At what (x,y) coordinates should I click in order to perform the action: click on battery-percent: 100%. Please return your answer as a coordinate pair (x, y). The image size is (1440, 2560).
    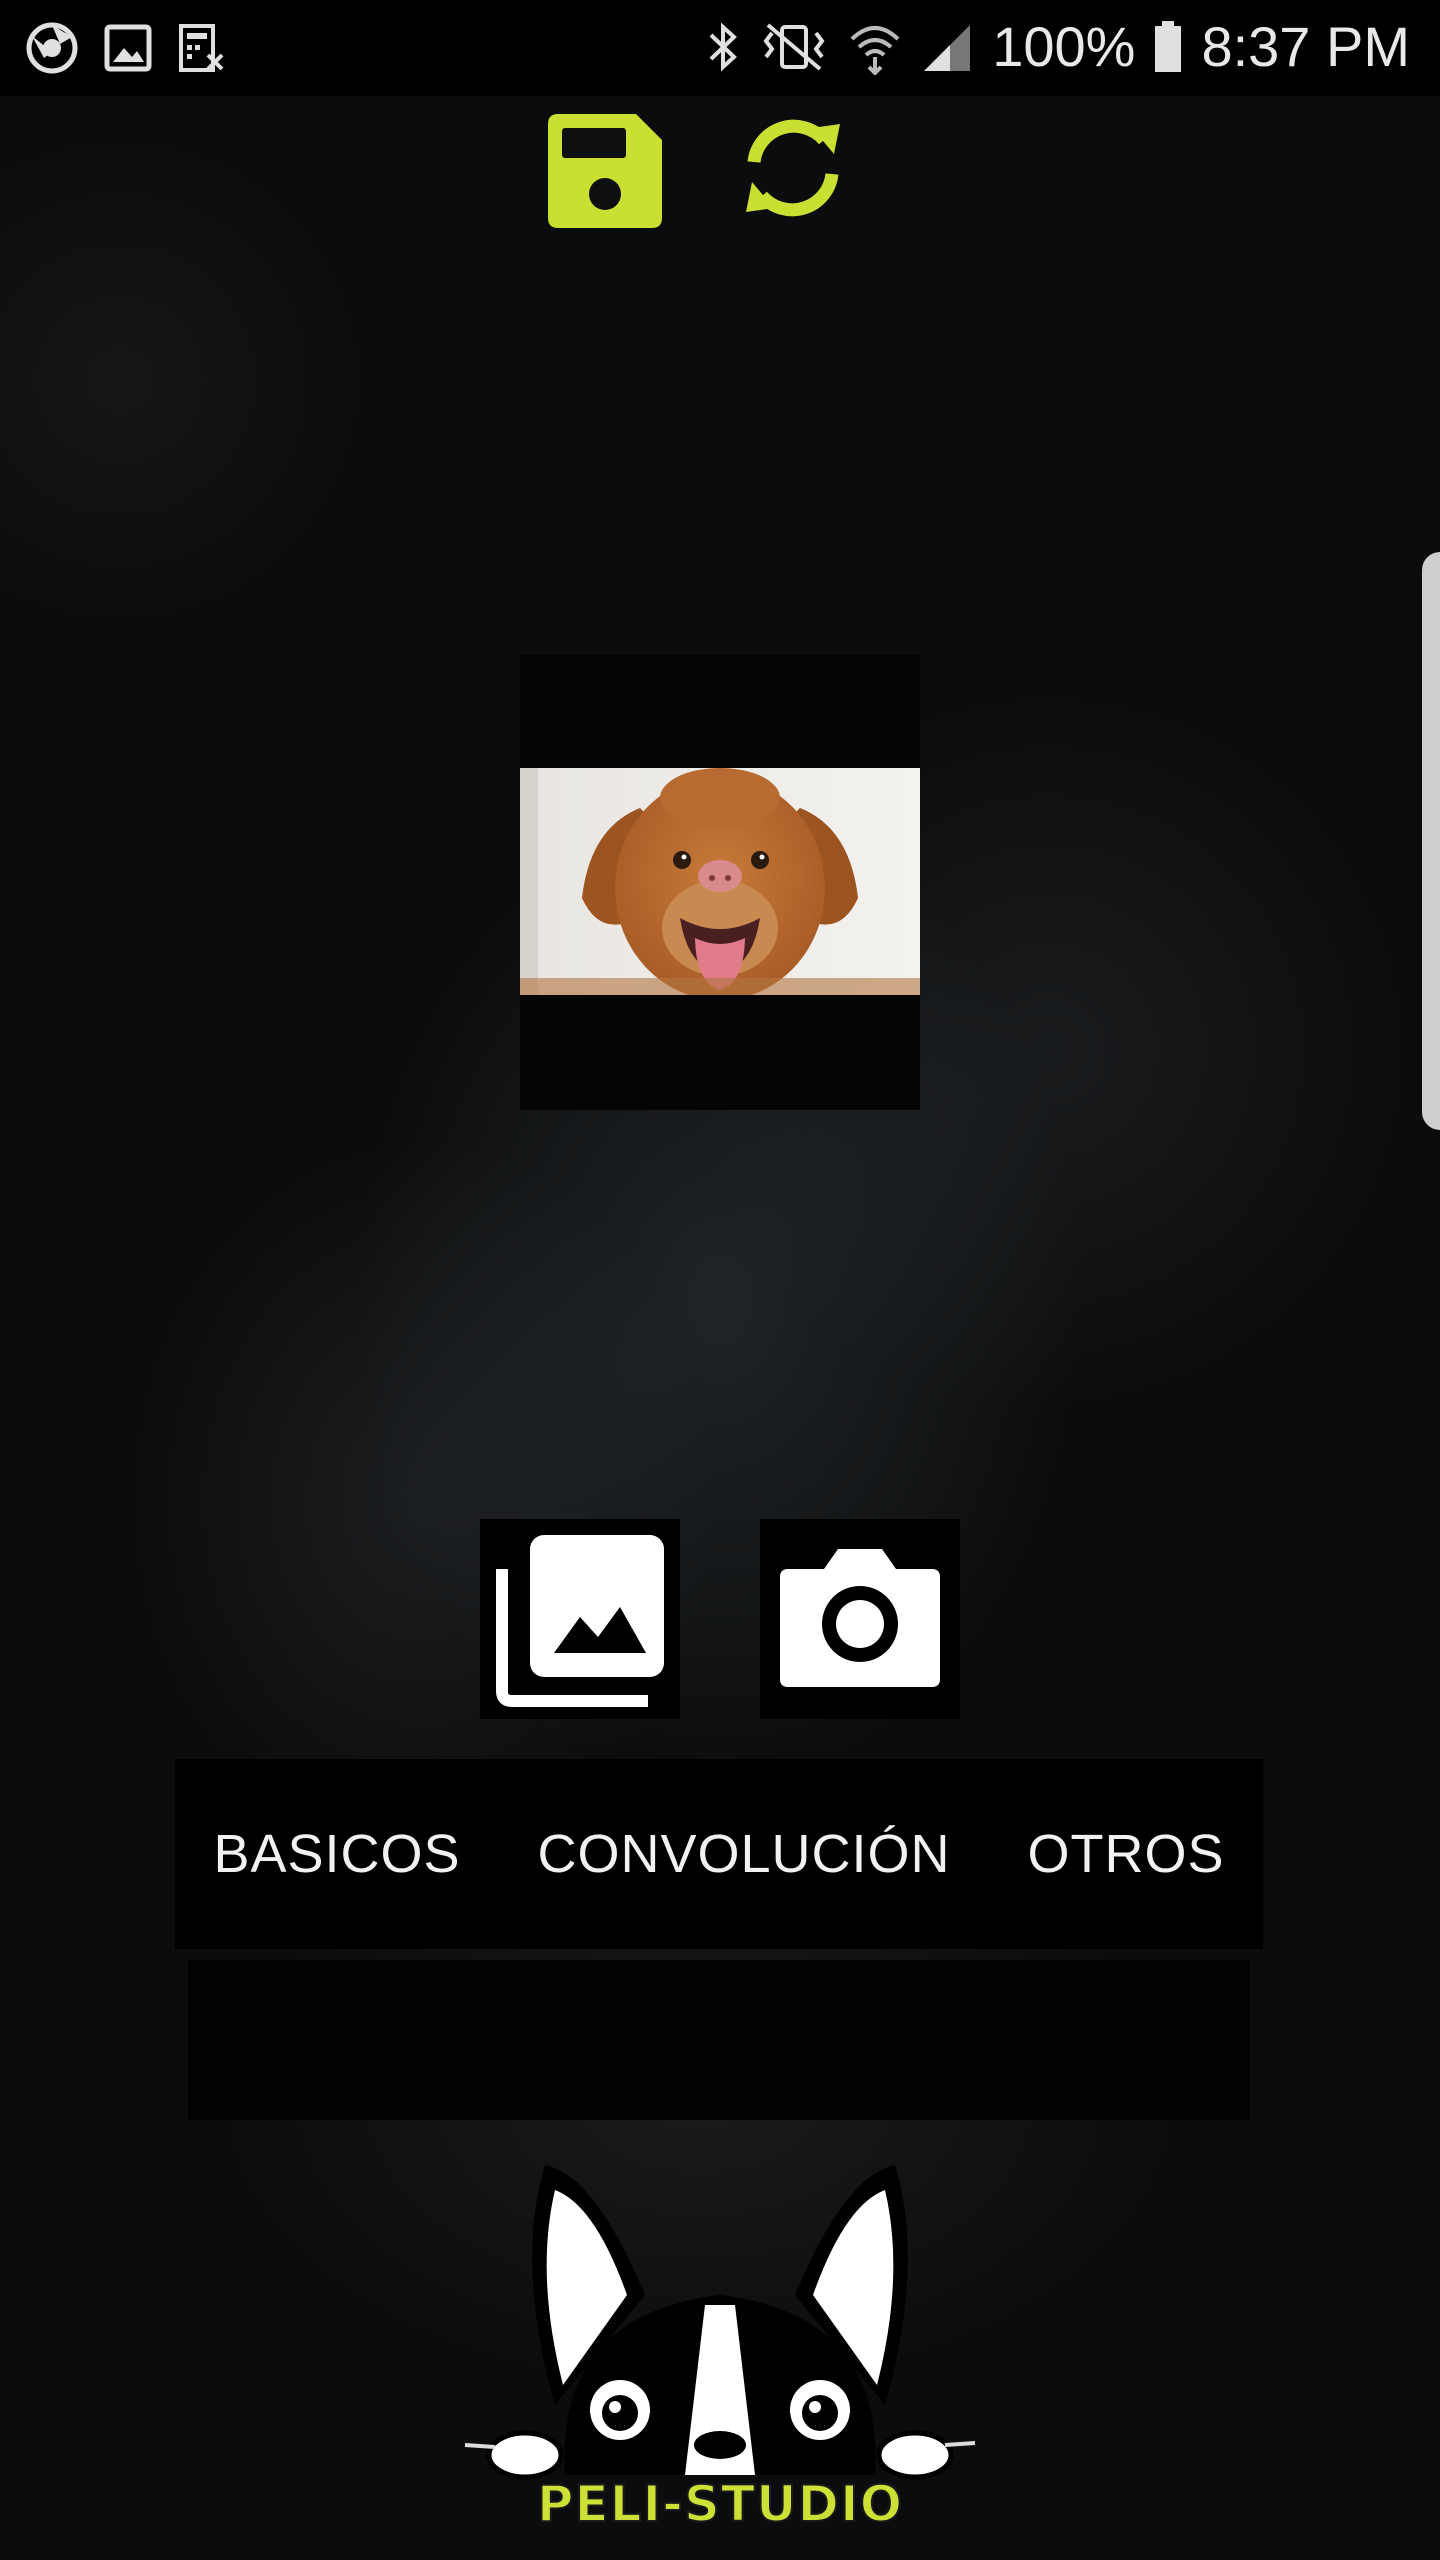
    Looking at the image, I should click on (1064, 46).